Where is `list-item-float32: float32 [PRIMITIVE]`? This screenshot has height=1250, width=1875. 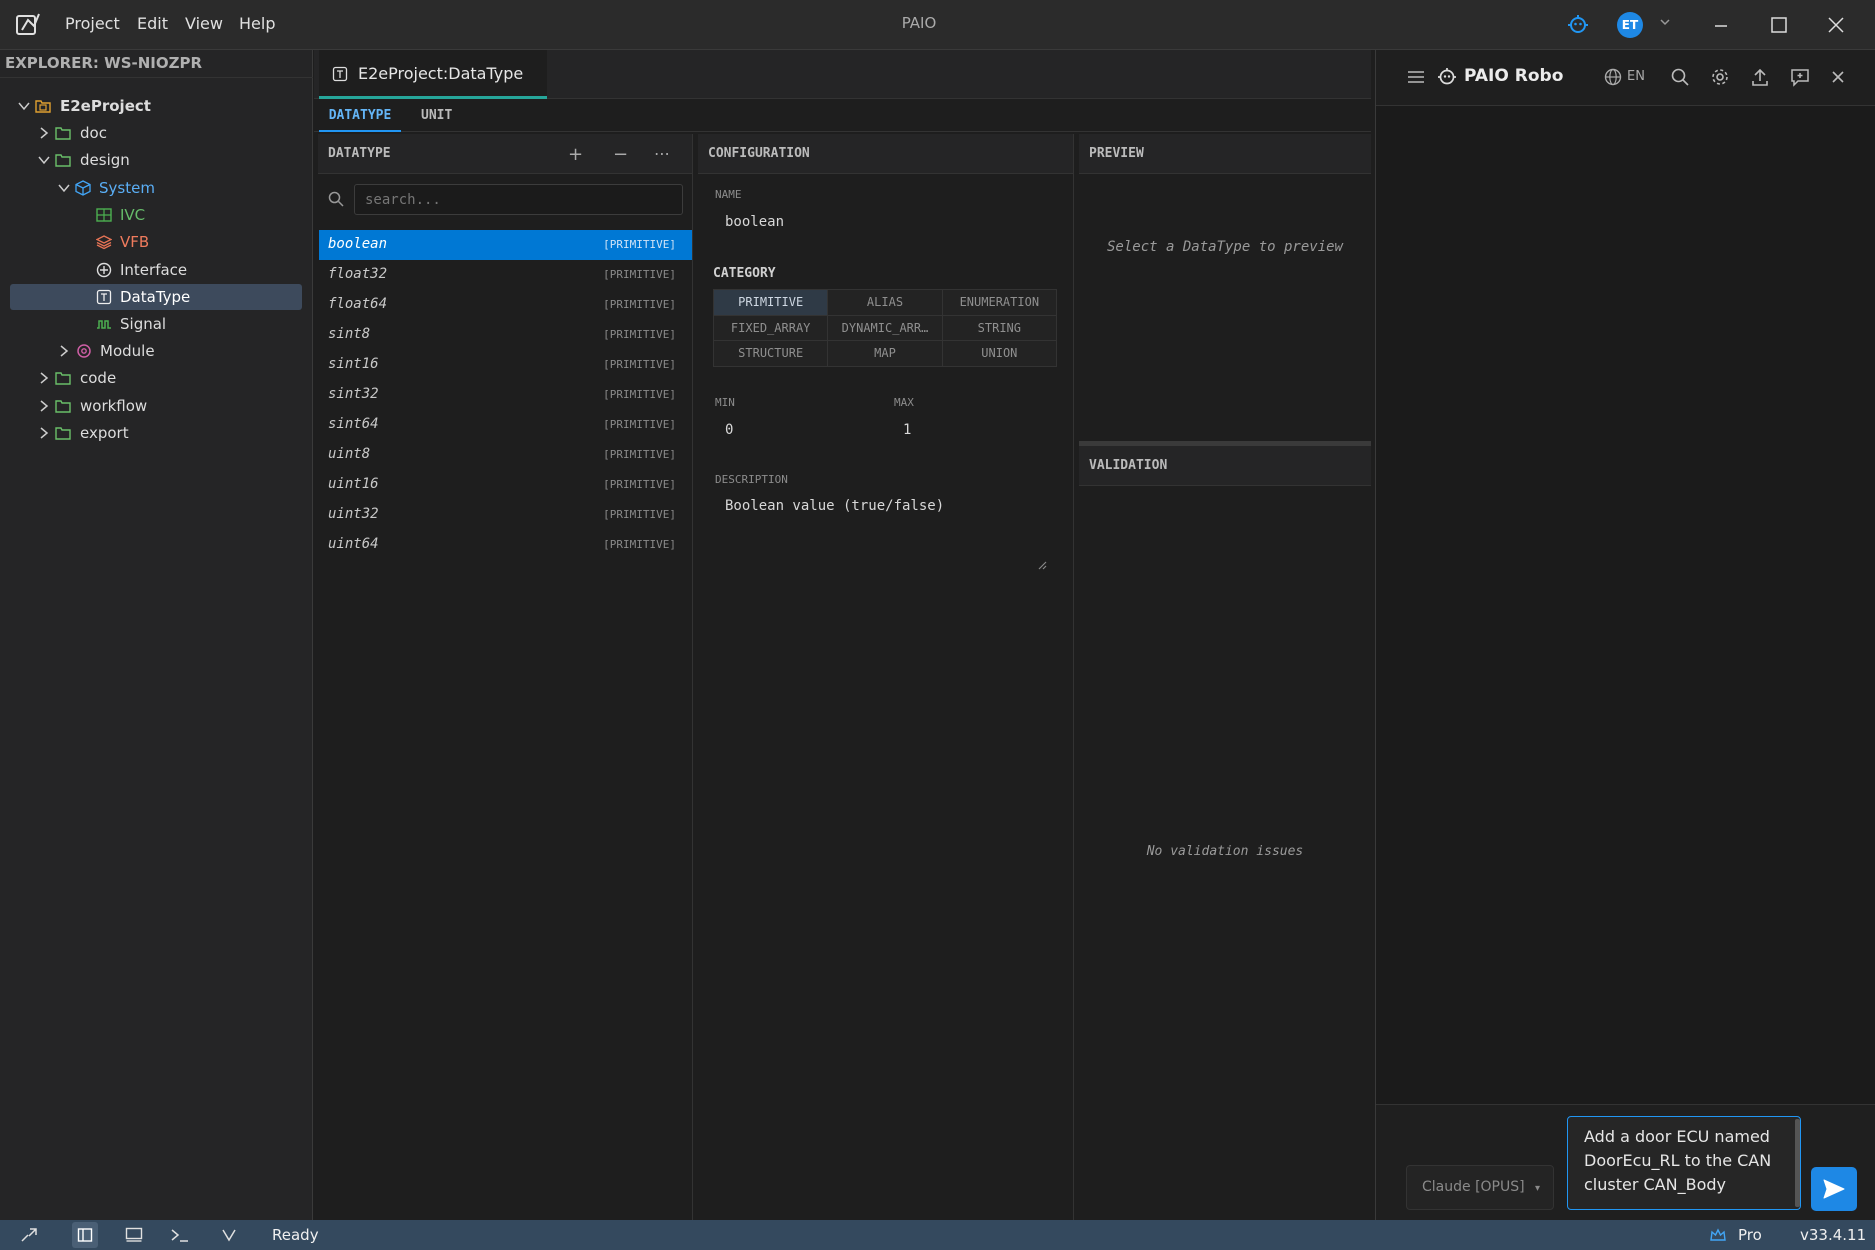 list-item-float32: float32 [PRIMITIVE] is located at coordinates (505, 275).